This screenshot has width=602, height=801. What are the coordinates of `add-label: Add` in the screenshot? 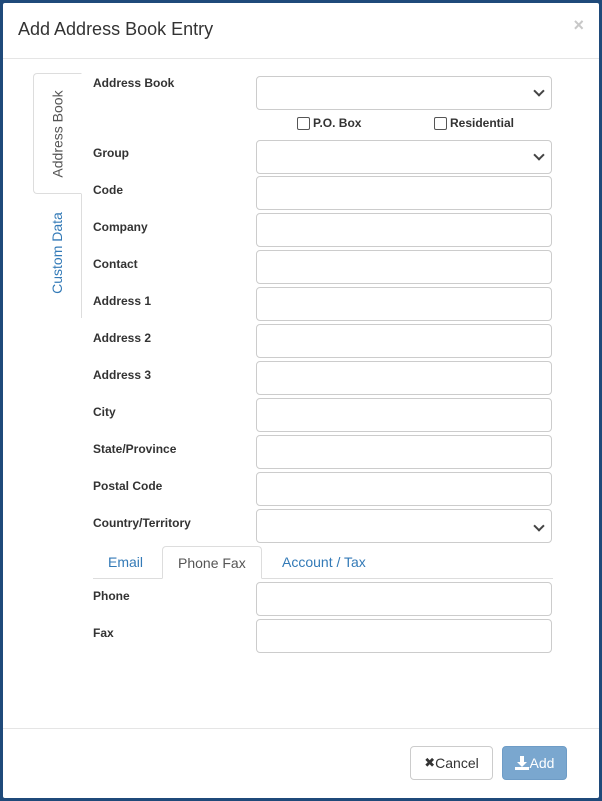 It's located at (542, 763).